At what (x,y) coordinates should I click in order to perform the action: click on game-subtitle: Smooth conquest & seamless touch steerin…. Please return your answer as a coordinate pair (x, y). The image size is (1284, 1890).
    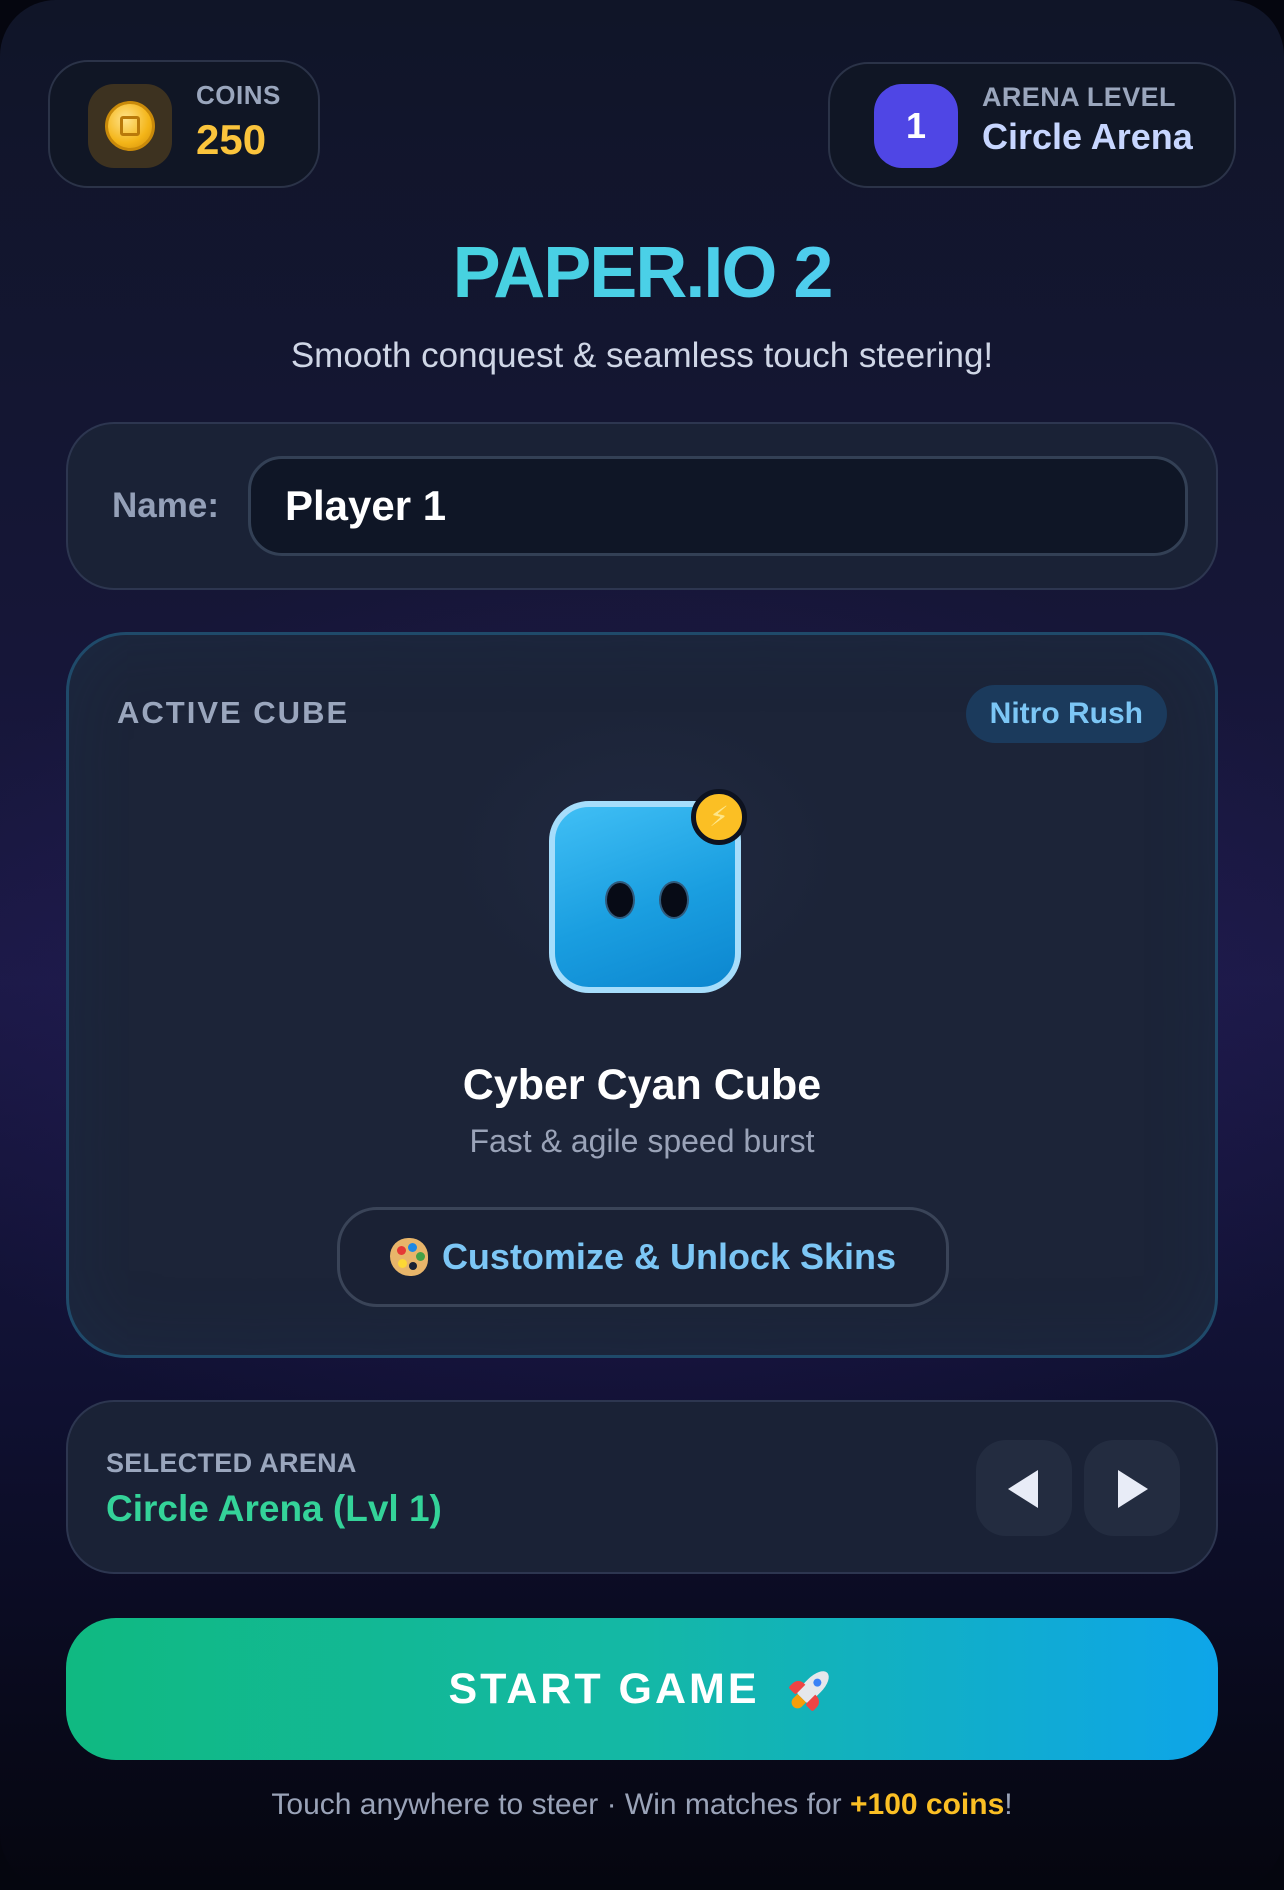
    Looking at the image, I should click on (642, 355).